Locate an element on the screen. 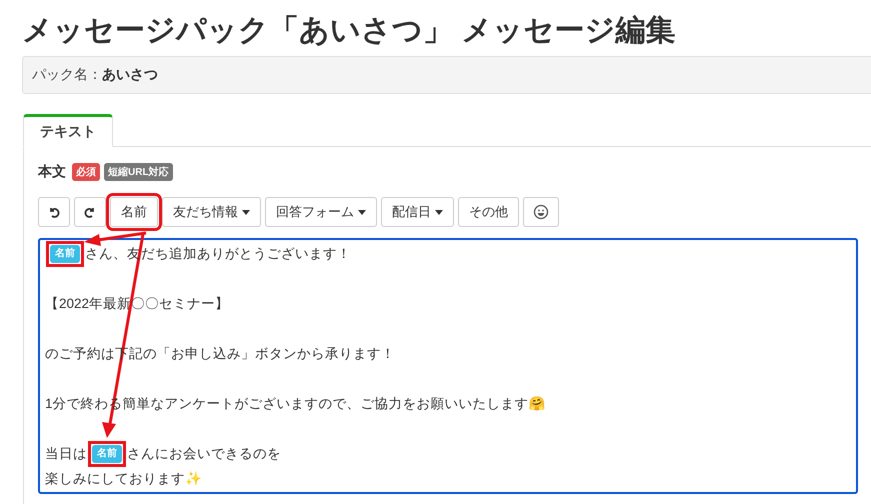 Image resolution: width=871 pixels, height=504 pixels. message-text: 楽しみにしております✨ is located at coordinates (123, 479).